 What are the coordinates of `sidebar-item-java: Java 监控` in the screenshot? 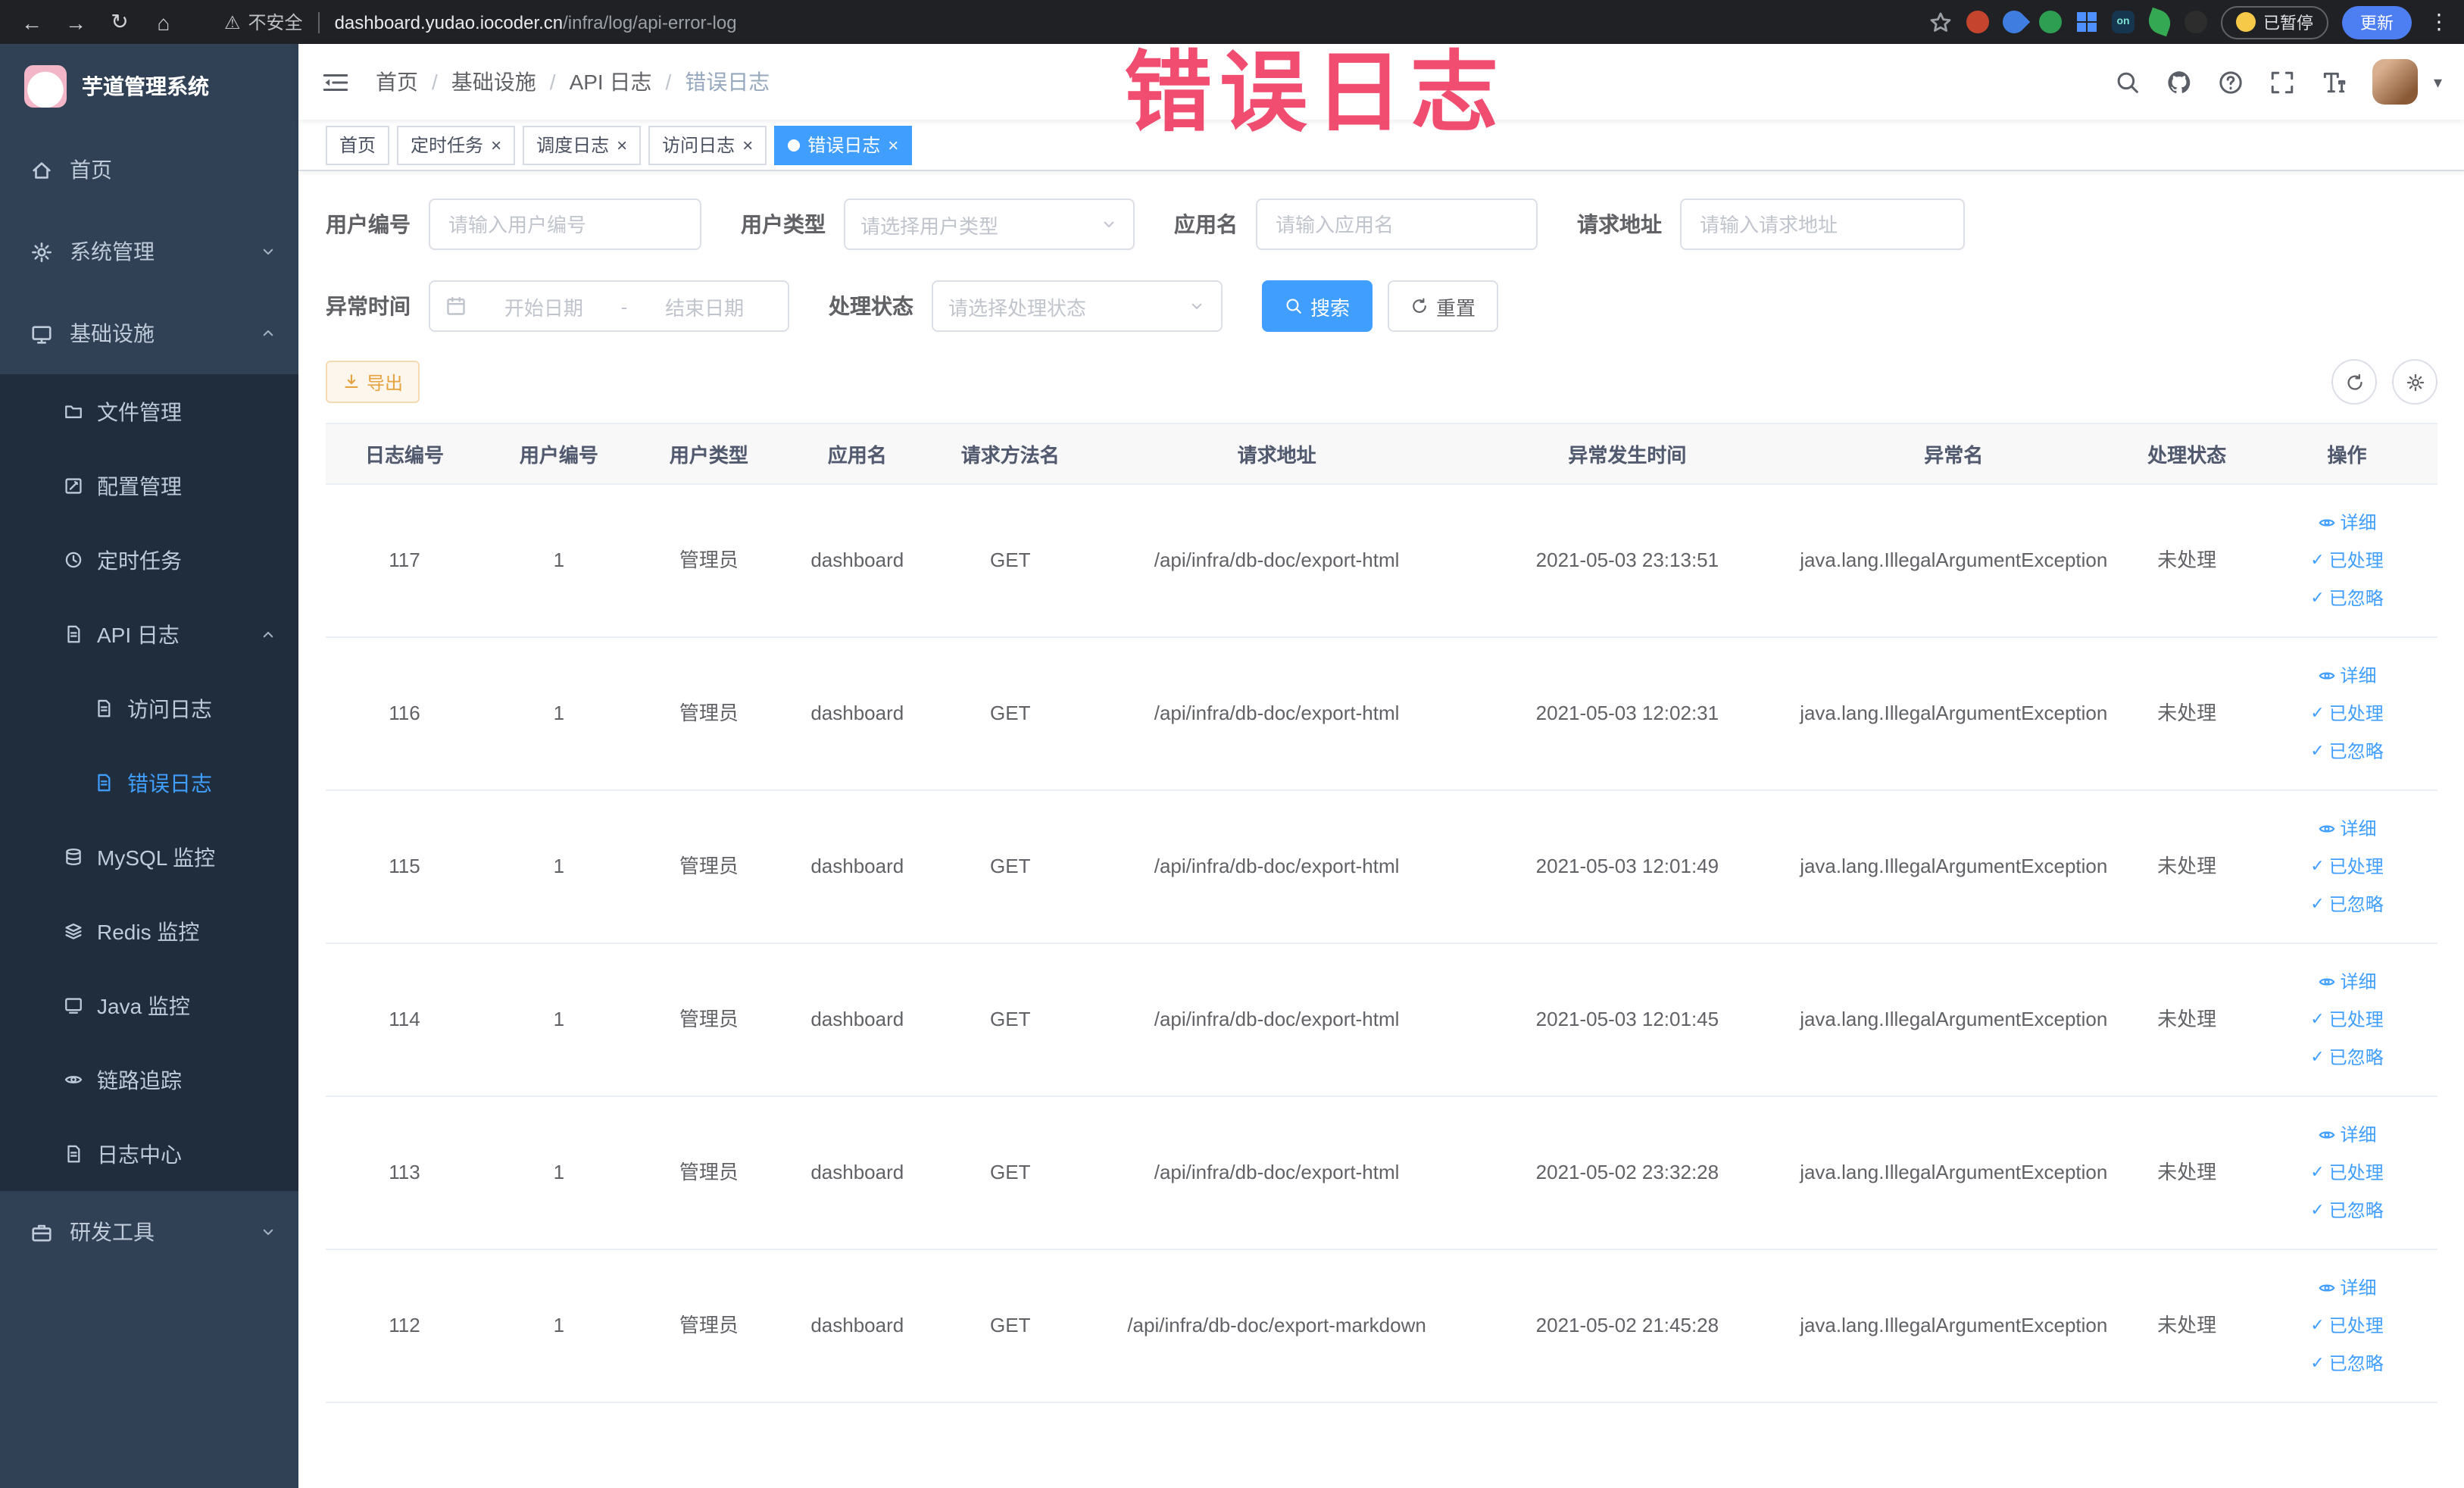 It's located at (149, 1005).